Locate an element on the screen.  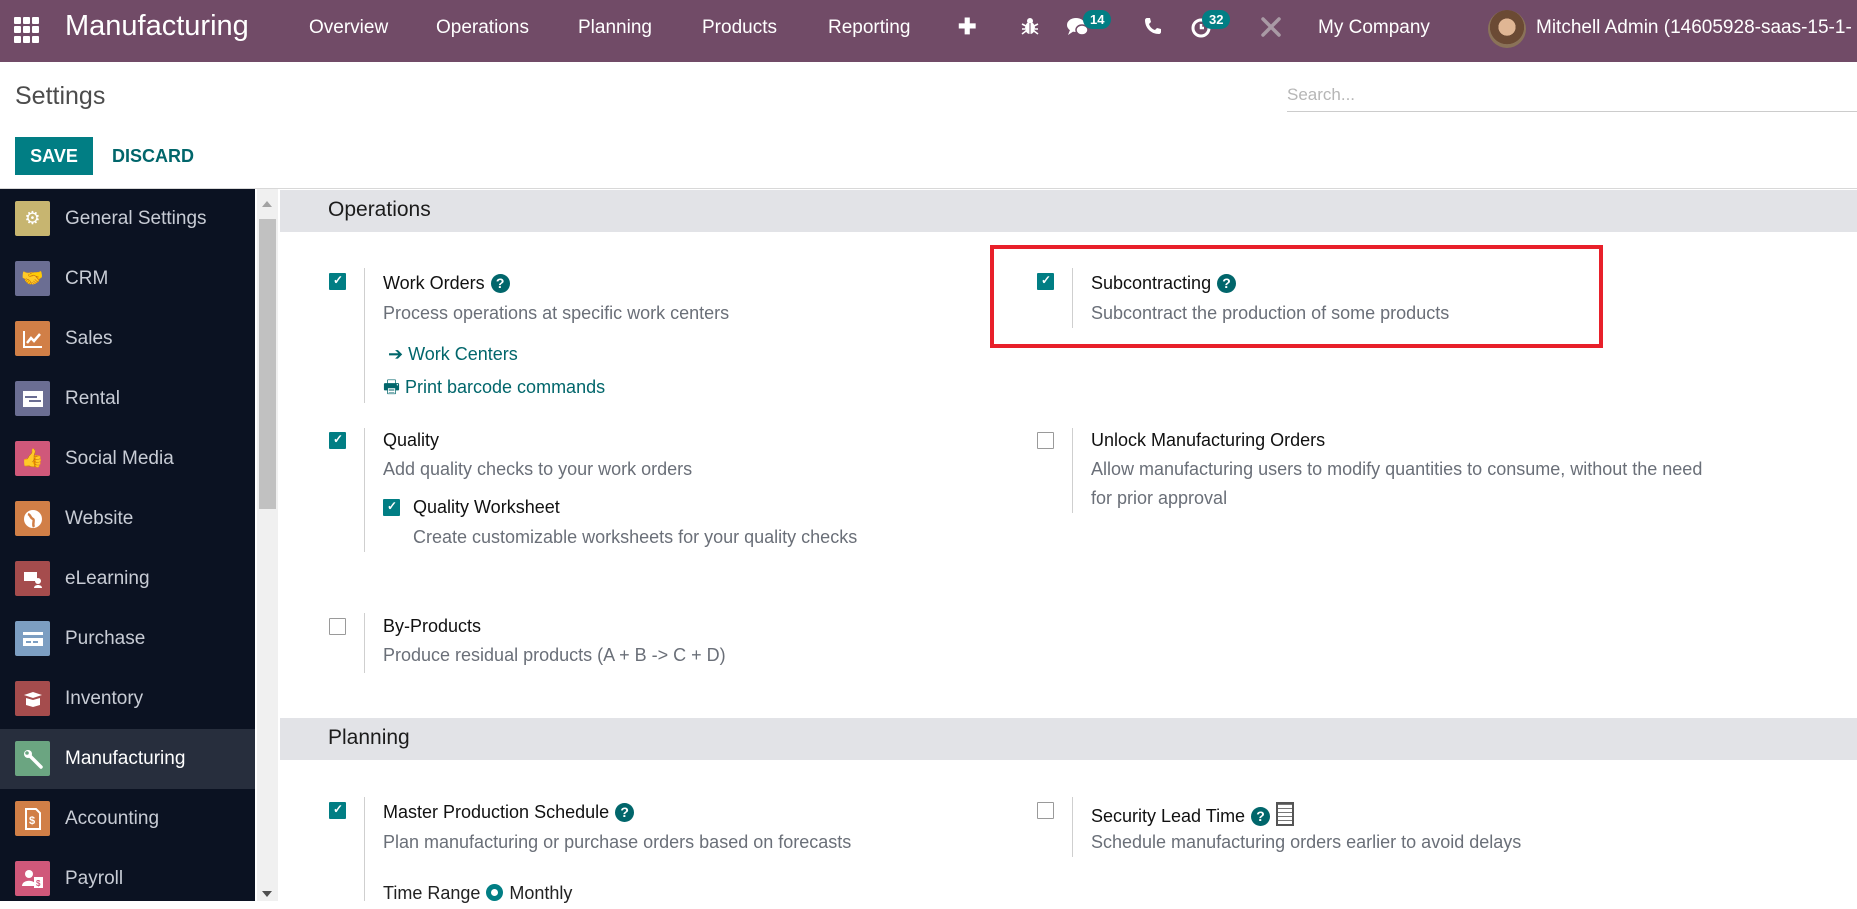
sidebar-item-rental: Rental is located at coordinates (127, 399).